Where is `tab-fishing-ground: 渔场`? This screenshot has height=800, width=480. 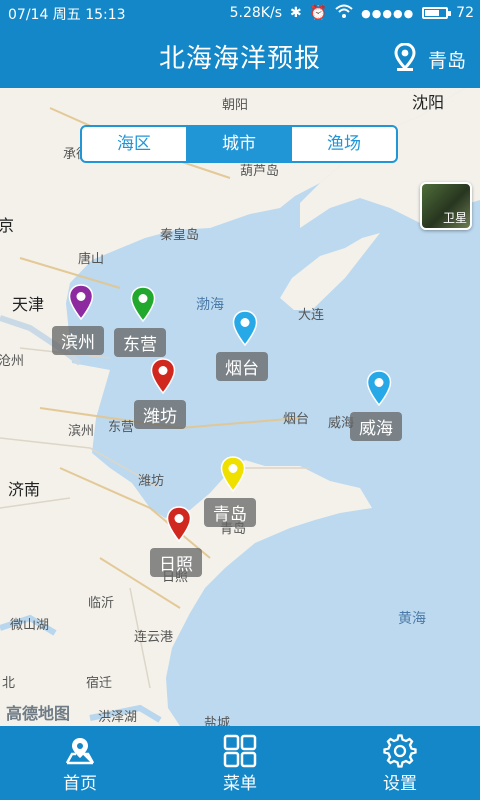
tab-fishing-ground: 渔场 is located at coordinates (344, 144).